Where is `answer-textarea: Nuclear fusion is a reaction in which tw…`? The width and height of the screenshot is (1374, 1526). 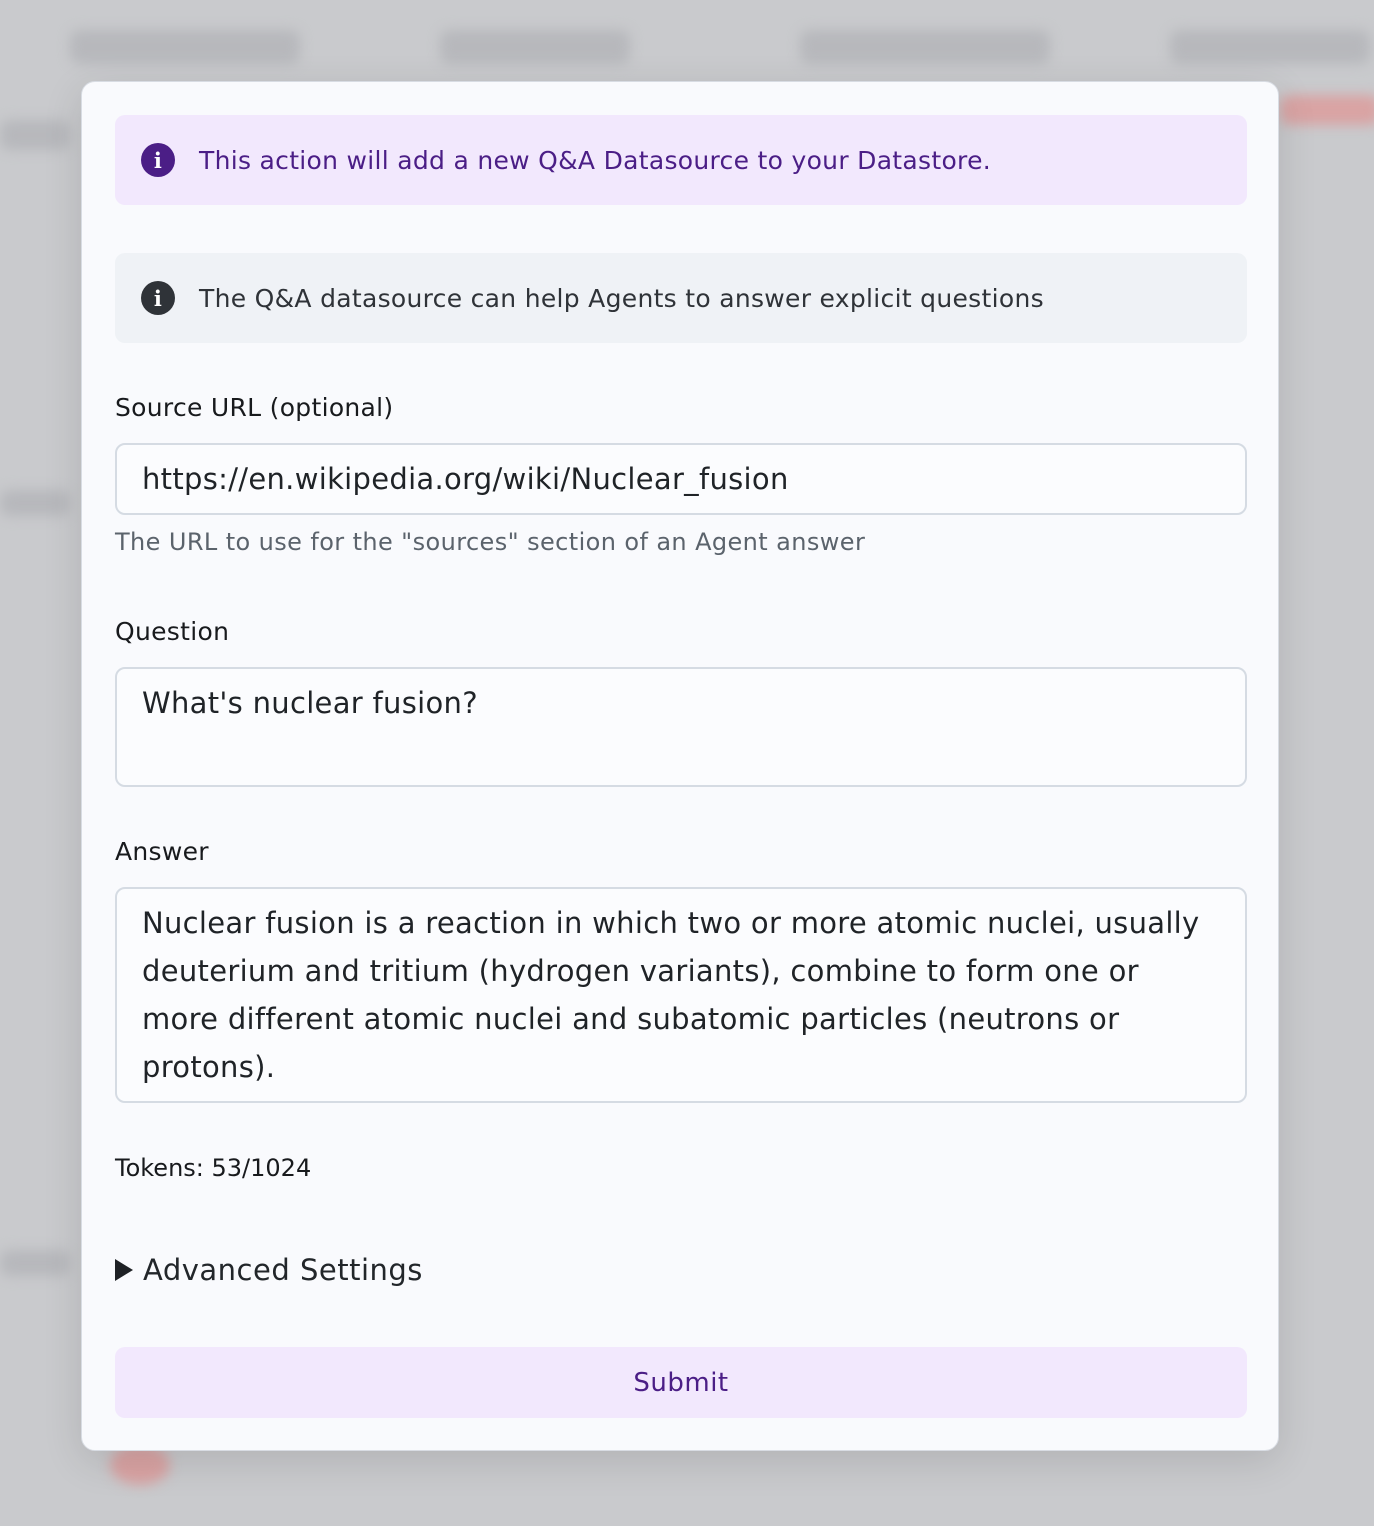 answer-textarea: Nuclear fusion is a reaction in which tw… is located at coordinates (681, 995).